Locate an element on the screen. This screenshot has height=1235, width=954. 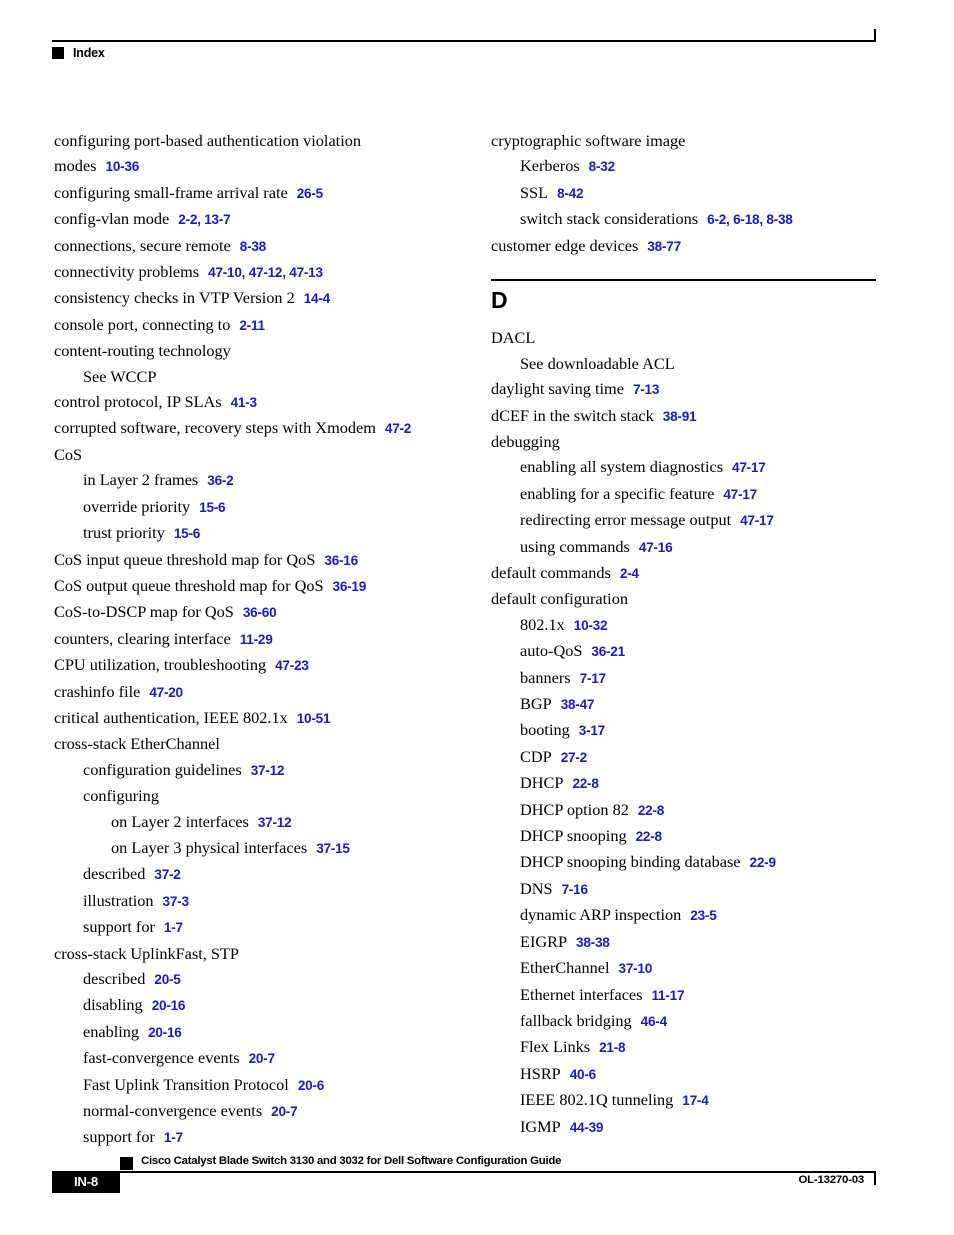
index-entry-page-reference: 23-5 is located at coordinates (703, 915).